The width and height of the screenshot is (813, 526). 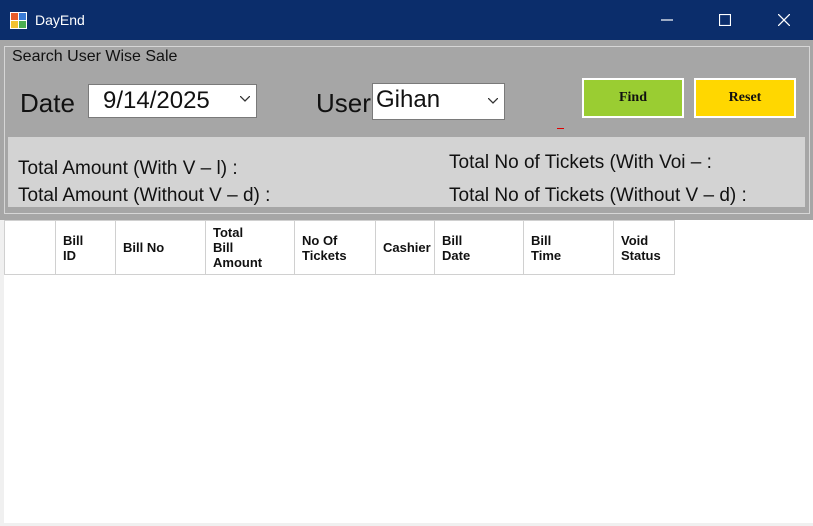 I want to click on column-label: Bill Time, so click(x=546, y=247).